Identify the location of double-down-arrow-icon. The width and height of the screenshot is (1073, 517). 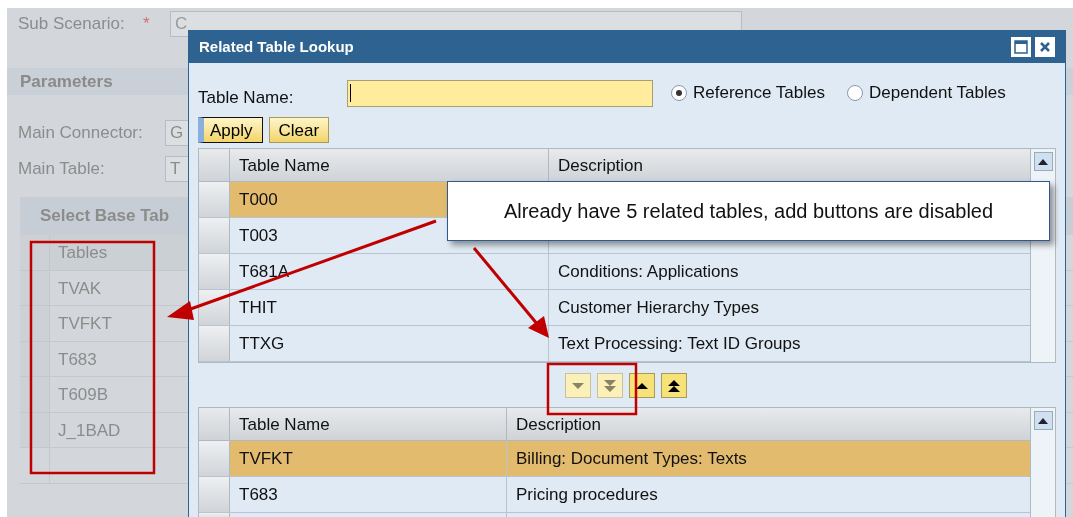
(610, 385).